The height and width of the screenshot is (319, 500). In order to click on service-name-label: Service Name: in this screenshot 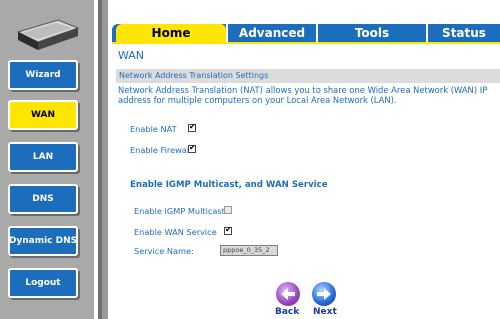, I will do `click(164, 251)`.